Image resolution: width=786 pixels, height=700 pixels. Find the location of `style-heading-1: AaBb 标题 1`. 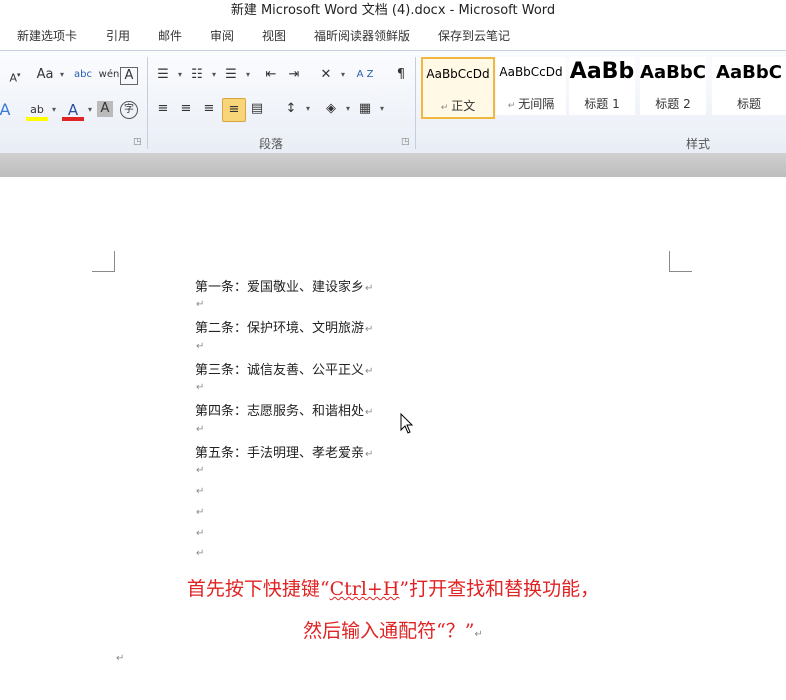

style-heading-1: AaBb 标题 1 is located at coordinates (602, 86).